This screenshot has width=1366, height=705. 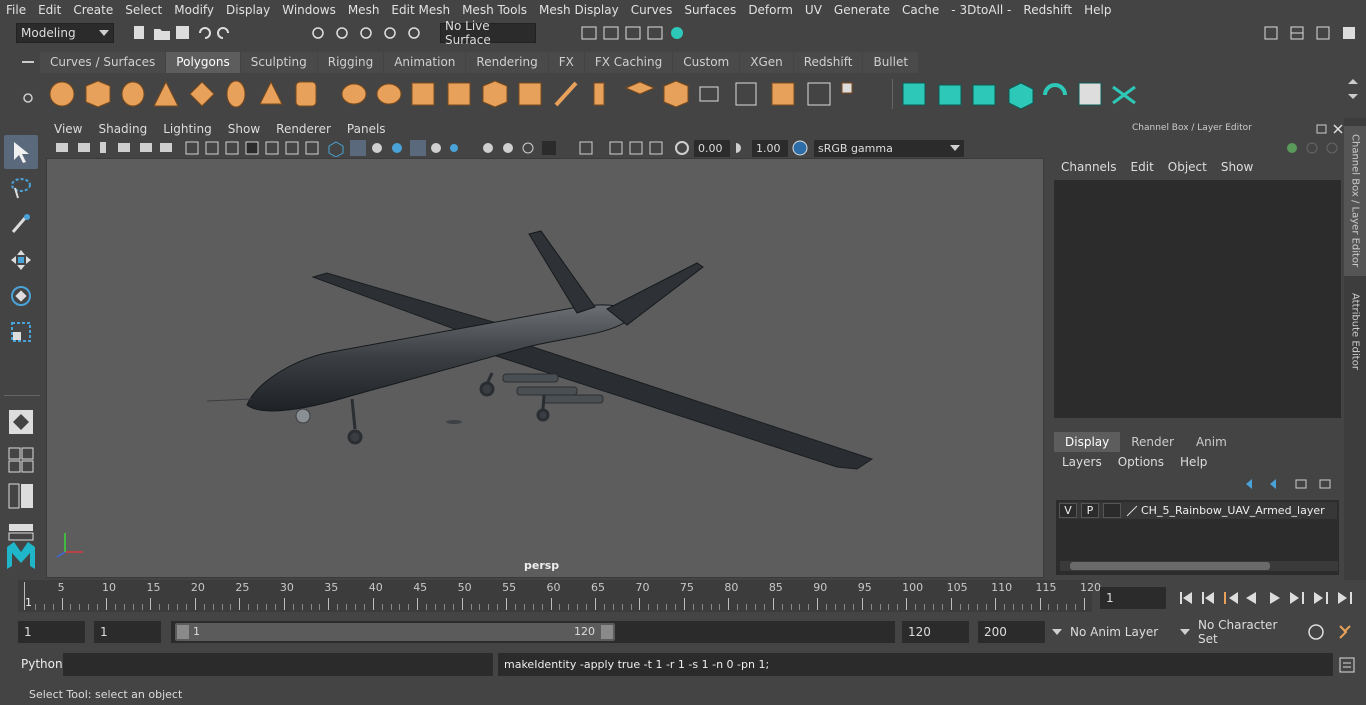 What do you see at coordinates (143, 10) in the screenshot?
I see `menu-select: Select` at bounding box center [143, 10].